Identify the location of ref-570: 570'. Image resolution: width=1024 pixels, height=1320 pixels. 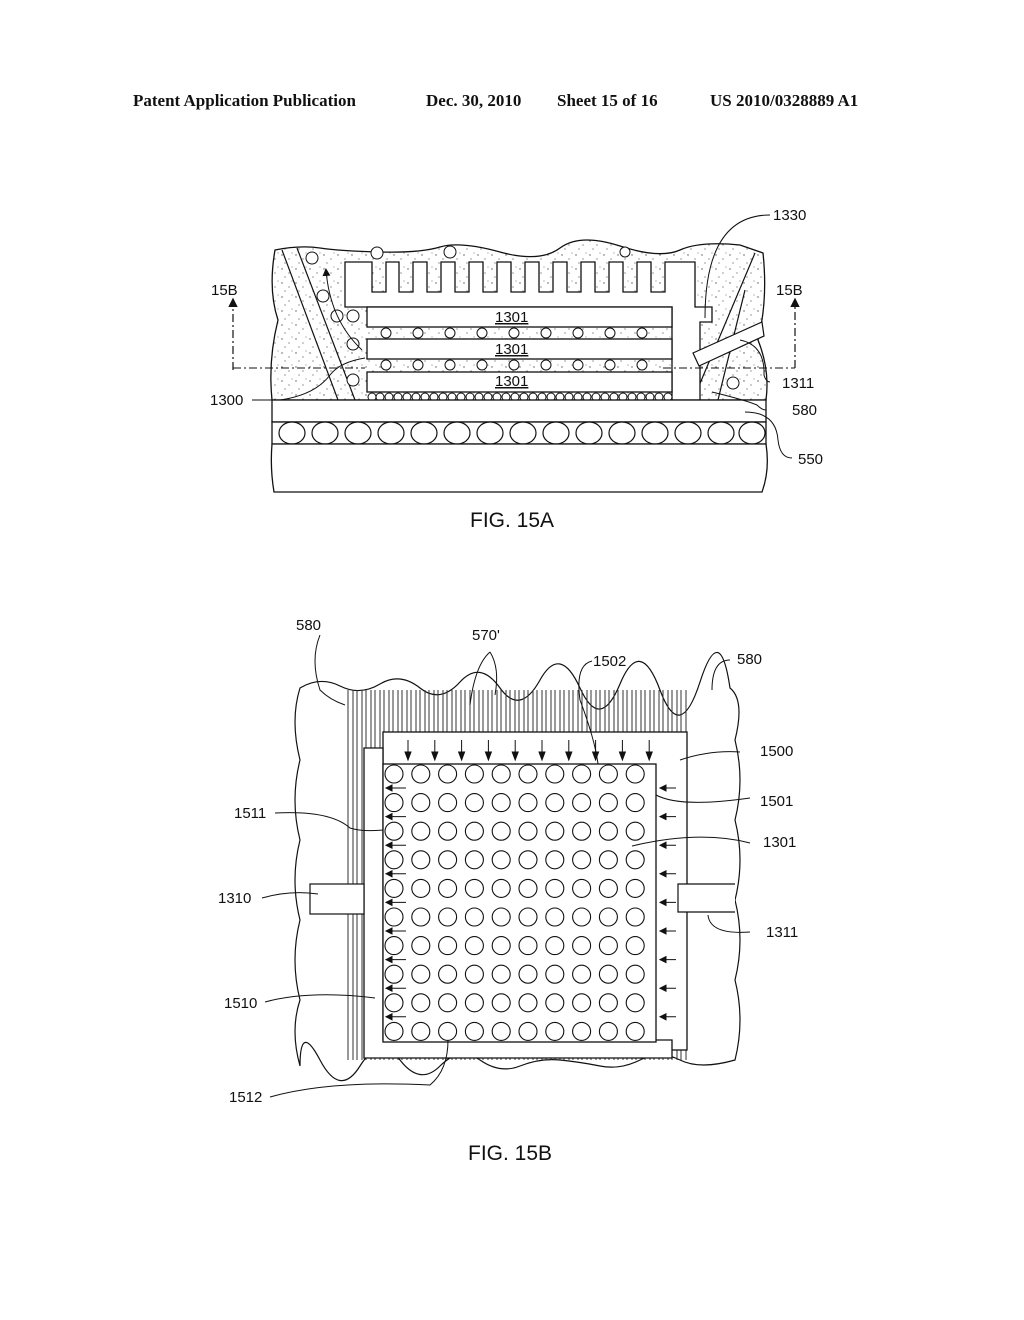
(486, 635).